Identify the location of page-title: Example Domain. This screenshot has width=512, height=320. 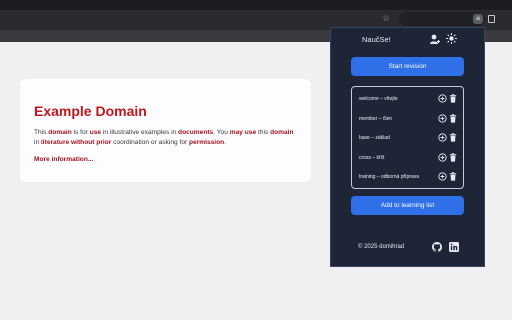
(90, 111).